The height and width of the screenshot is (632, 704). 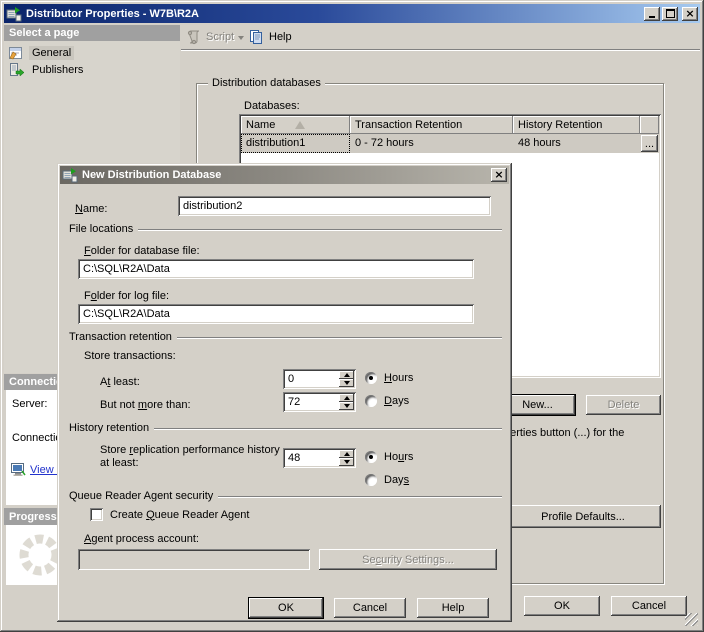 What do you see at coordinates (285, 428) in the screenshot?
I see `history-retention-separator: History retention` at bounding box center [285, 428].